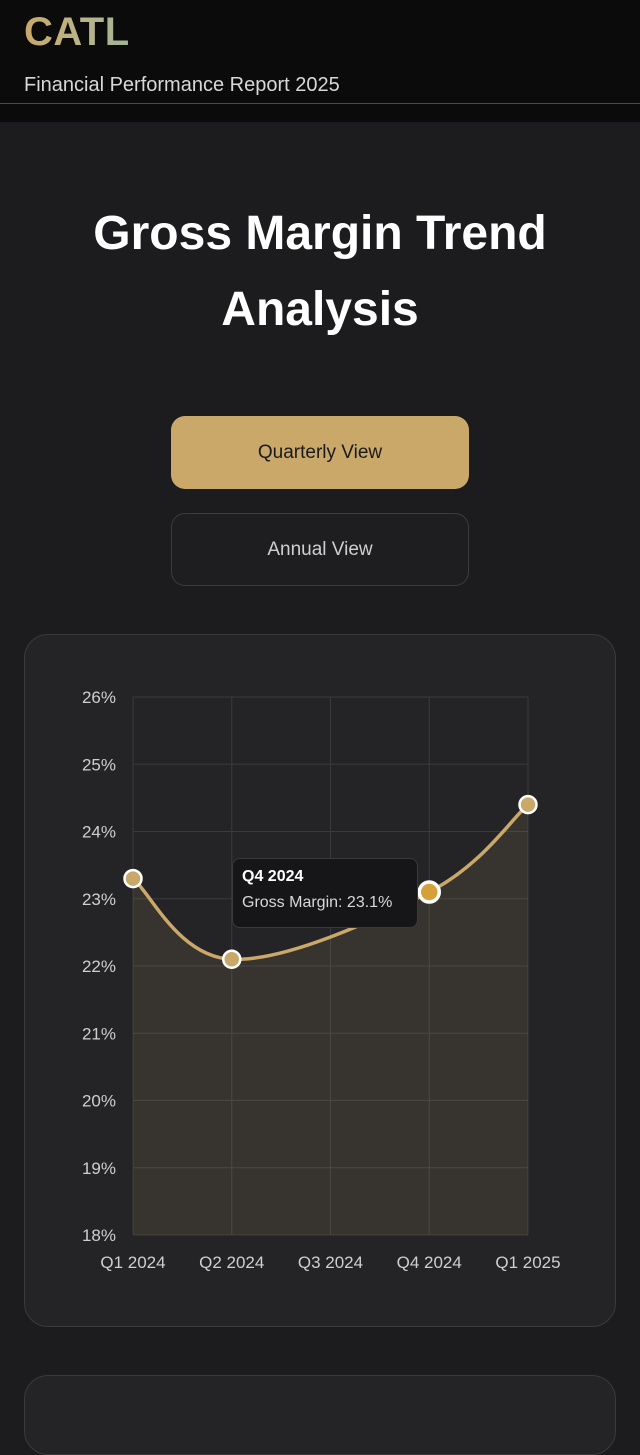 Image resolution: width=640 pixels, height=1455 pixels. What do you see at coordinates (99, 1033) in the screenshot?
I see `y-tick-label: 21%` at bounding box center [99, 1033].